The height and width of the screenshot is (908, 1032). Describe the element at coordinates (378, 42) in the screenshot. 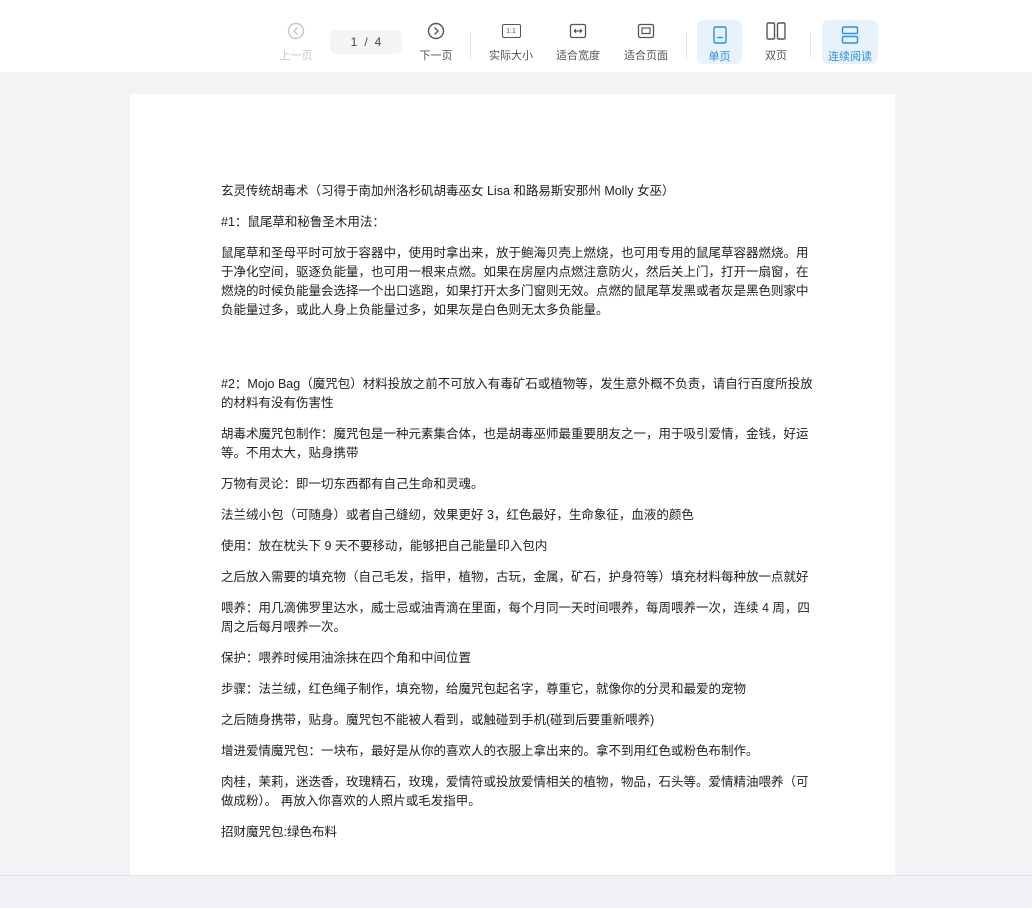

I see `page-total: 4` at that location.